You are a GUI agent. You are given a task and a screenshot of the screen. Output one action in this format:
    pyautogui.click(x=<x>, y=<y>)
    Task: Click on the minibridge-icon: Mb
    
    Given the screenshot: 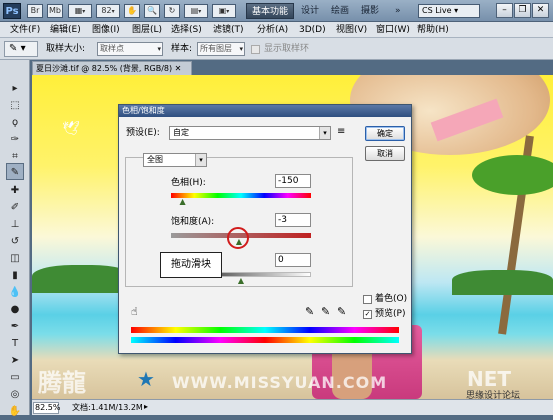 What is the action you would take?
    pyautogui.click(x=55, y=11)
    